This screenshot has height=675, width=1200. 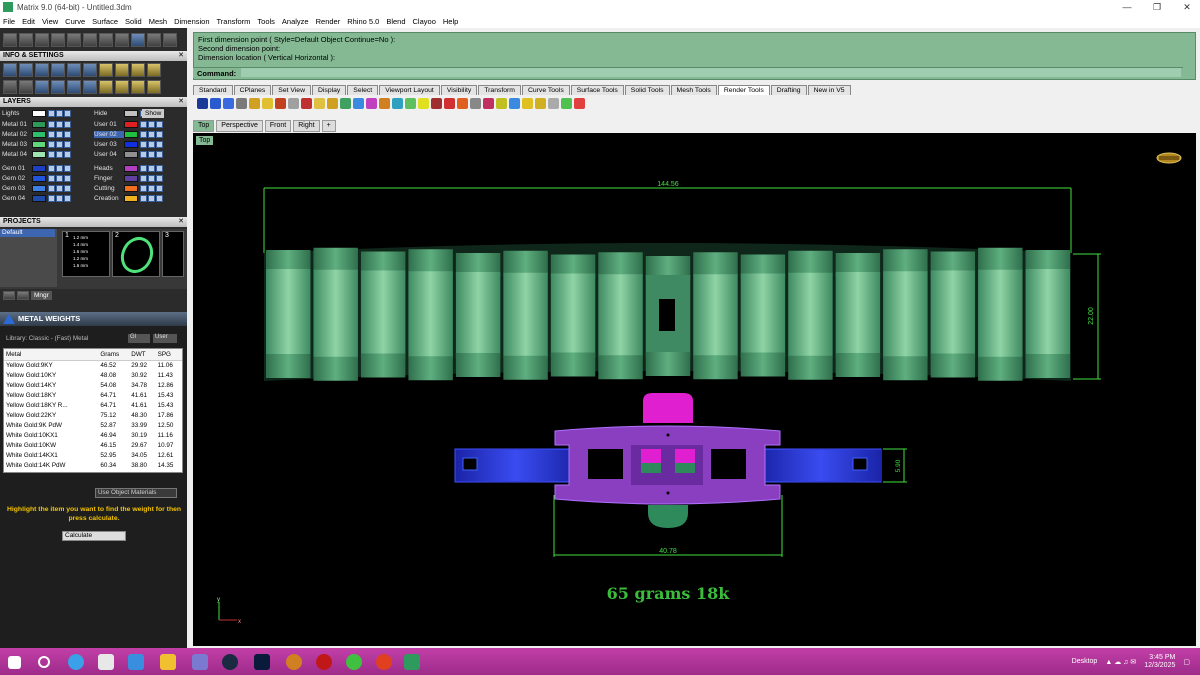 What do you see at coordinates (450, 21) in the screenshot?
I see `menu-help: Help` at bounding box center [450, 21].